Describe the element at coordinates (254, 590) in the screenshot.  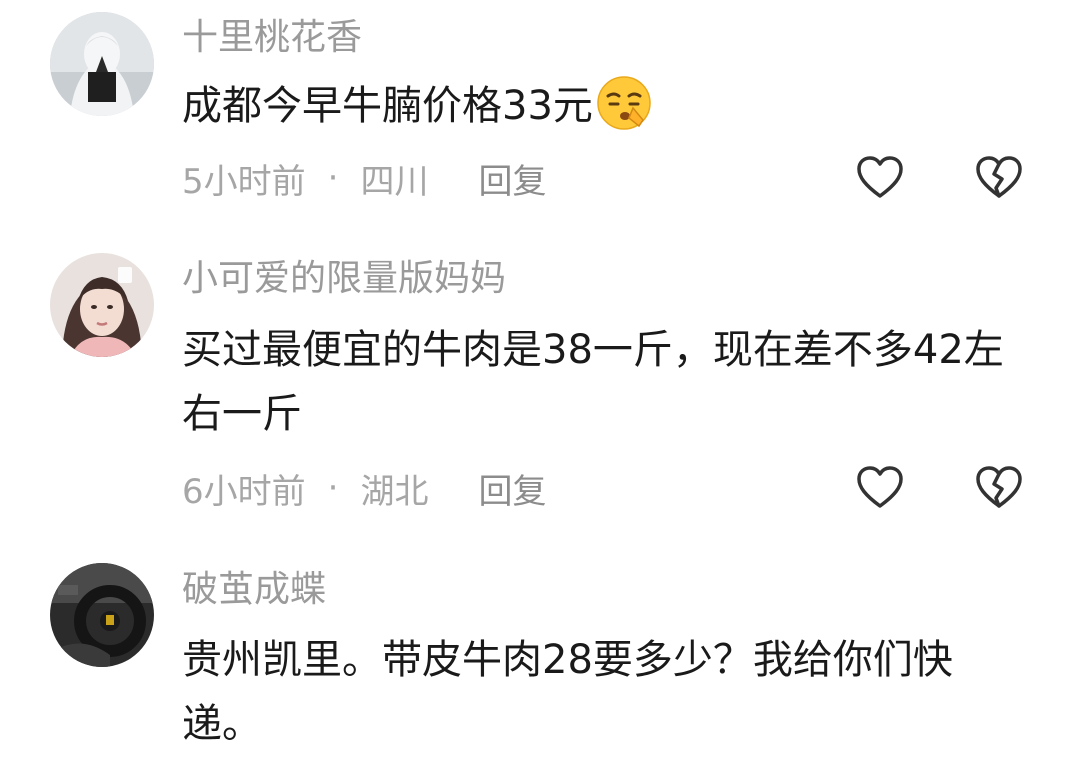
I see `username: 破茧成蝶` at that location.